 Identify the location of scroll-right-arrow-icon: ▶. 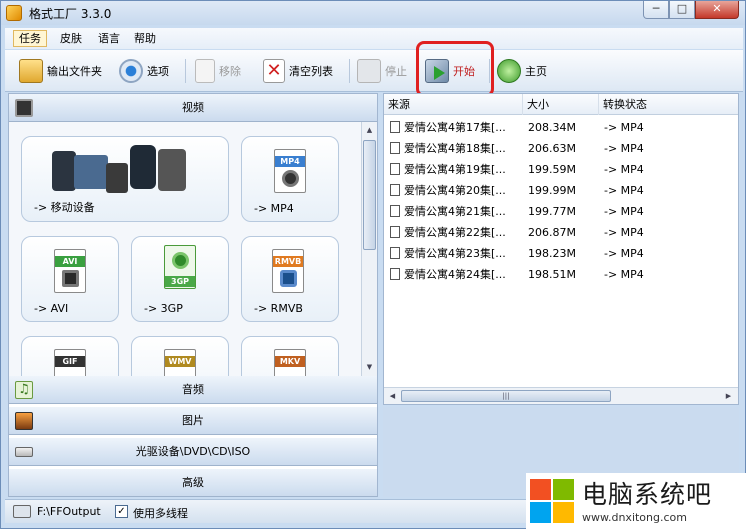
(728, 396).